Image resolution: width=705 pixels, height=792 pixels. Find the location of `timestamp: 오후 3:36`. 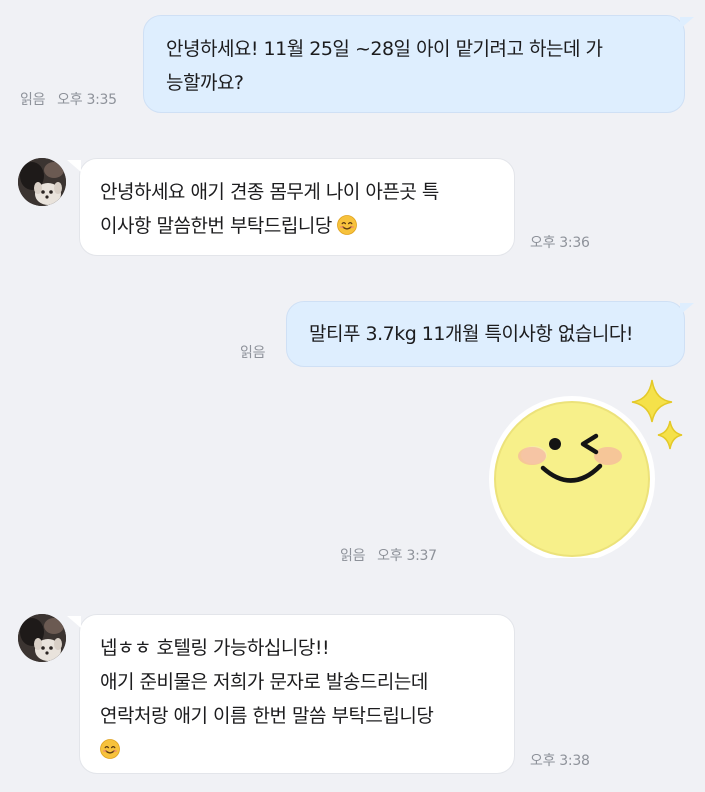

timestamp: 오후 3:36 is located at coordinates (560, 243).